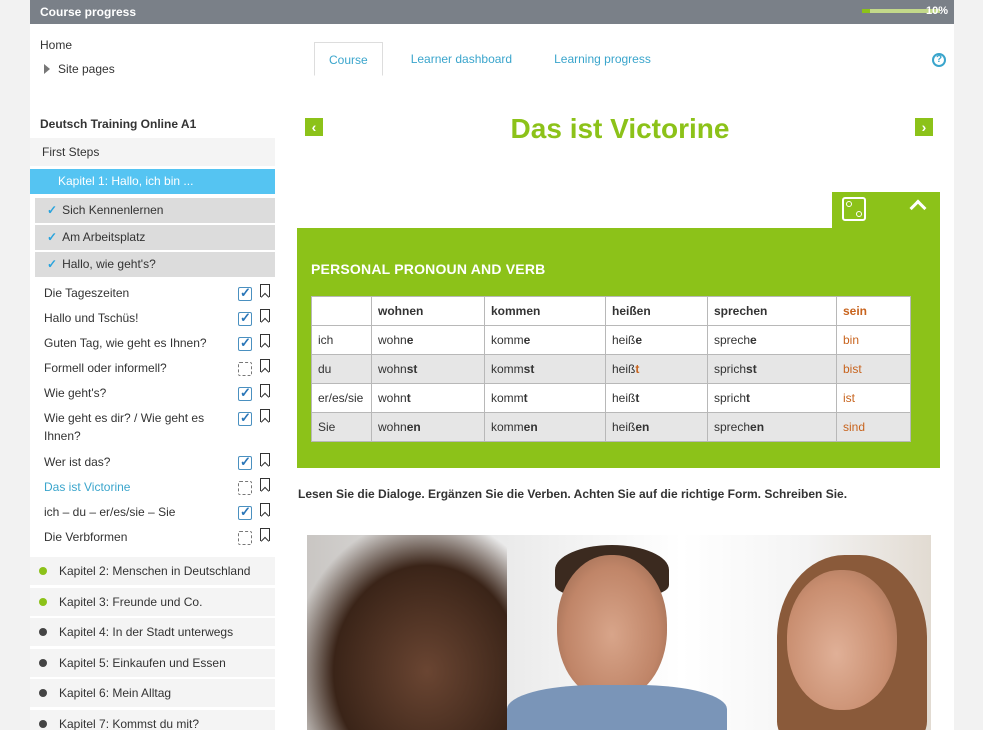 Image resolution: width=983 pixels, height=730 pixels. Describe the element at coordinates (772, 340) in the screenshot. I see `table-cell: spreche` at that location.